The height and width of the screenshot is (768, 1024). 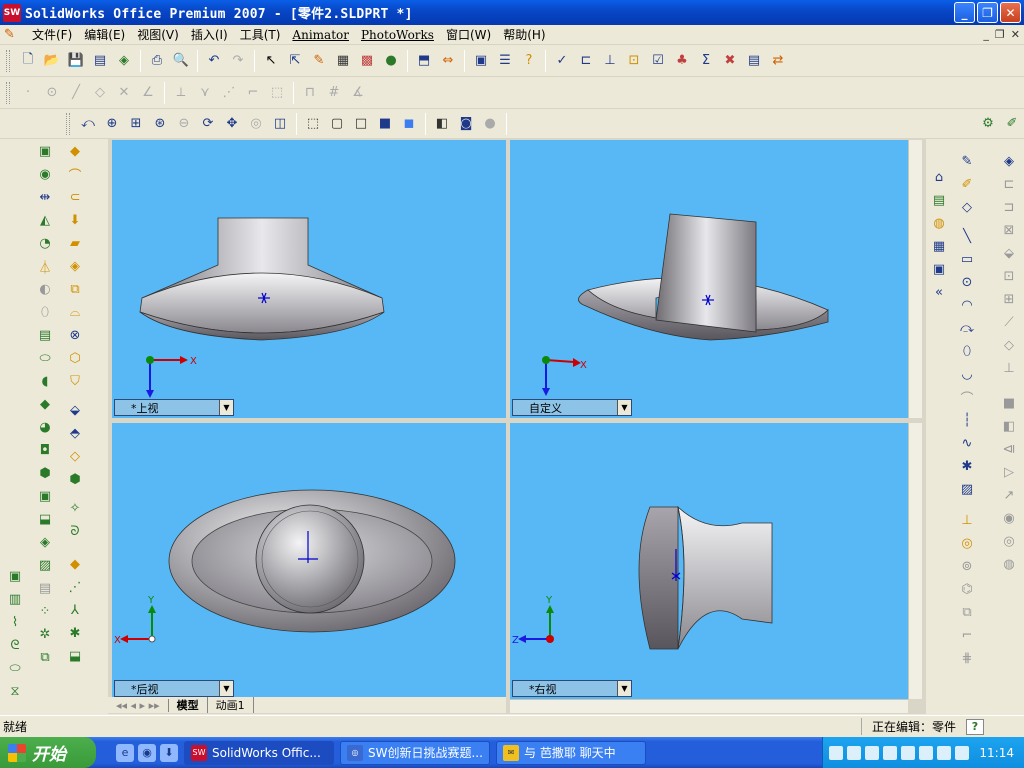 I want to click on task-chat: ✉ 与 芭撒耶 聊天中, so click(x=571, y=752).